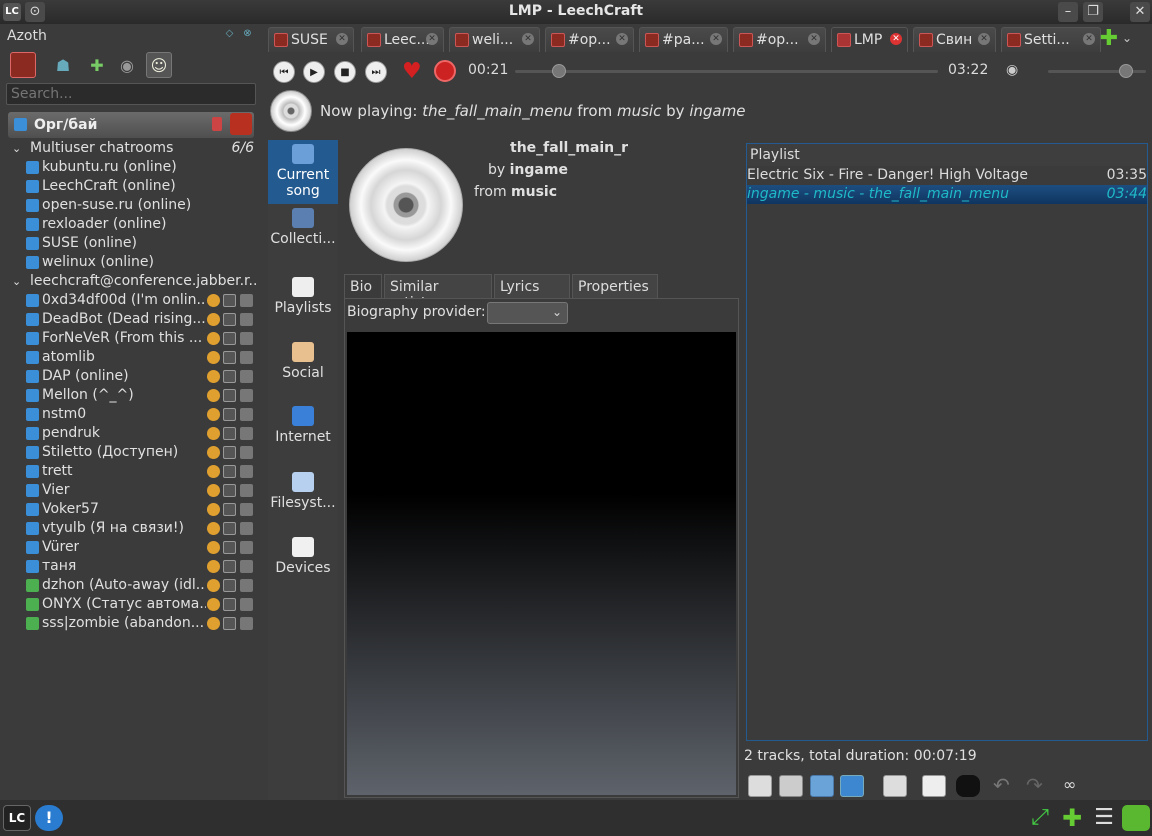 The height and width of the screenshot is (836, 1152). I want to click on tab-5: #pa... ✕, so click(683, 39).